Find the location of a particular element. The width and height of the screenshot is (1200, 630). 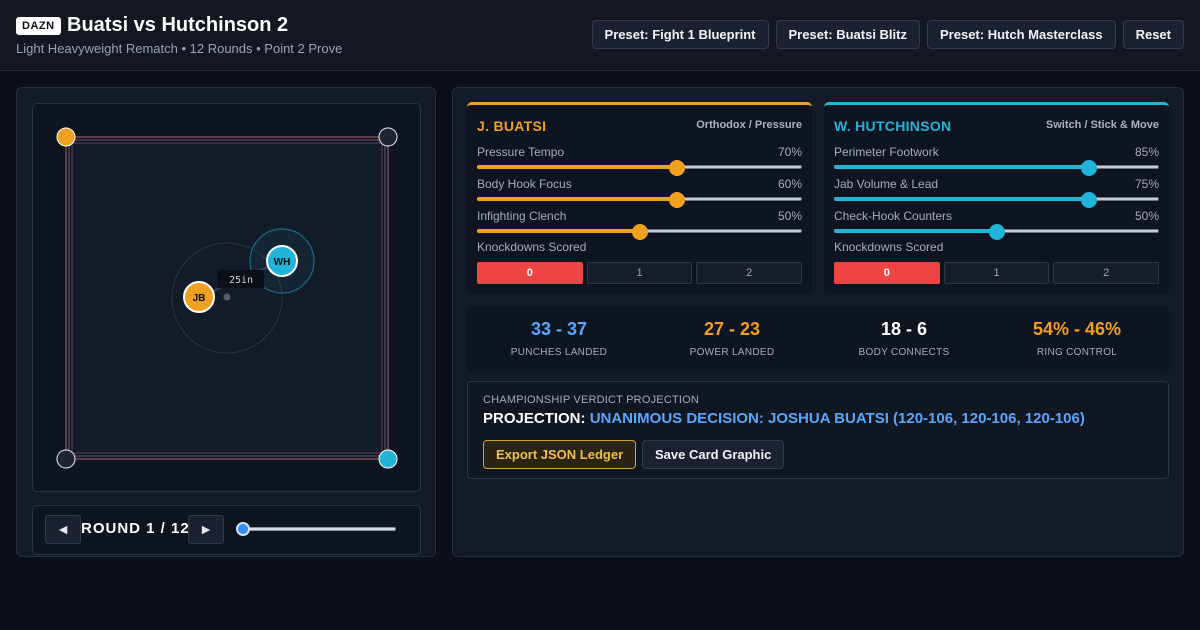

preset-hutch-masterclass-button: Preset: Hutch Masterclass is located at coordinates (1021, 34).